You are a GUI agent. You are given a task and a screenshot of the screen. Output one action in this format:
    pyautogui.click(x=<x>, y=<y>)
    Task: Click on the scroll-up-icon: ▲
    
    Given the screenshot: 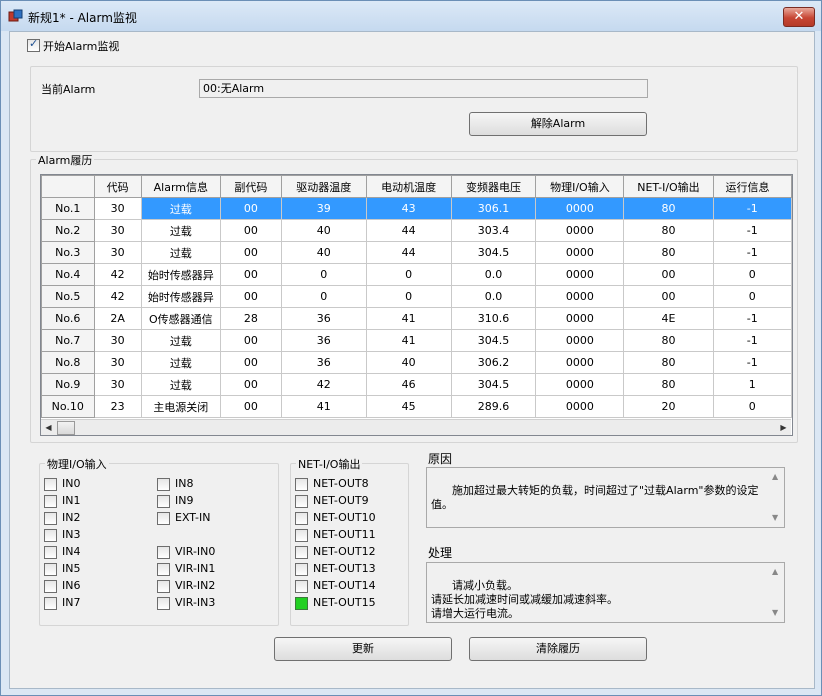 What is the action you would take?
    pyautogui.click(x=775, y=572)
    